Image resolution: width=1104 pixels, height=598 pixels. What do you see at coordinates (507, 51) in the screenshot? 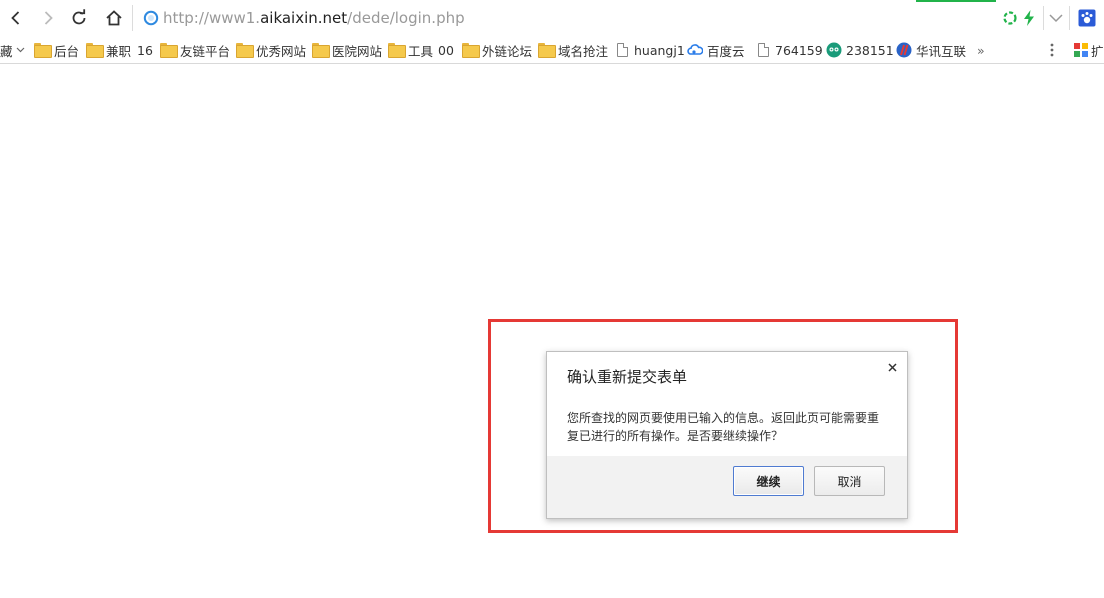
I see `bookmark-label: 外链论坛` at bounding box center [507, 51].